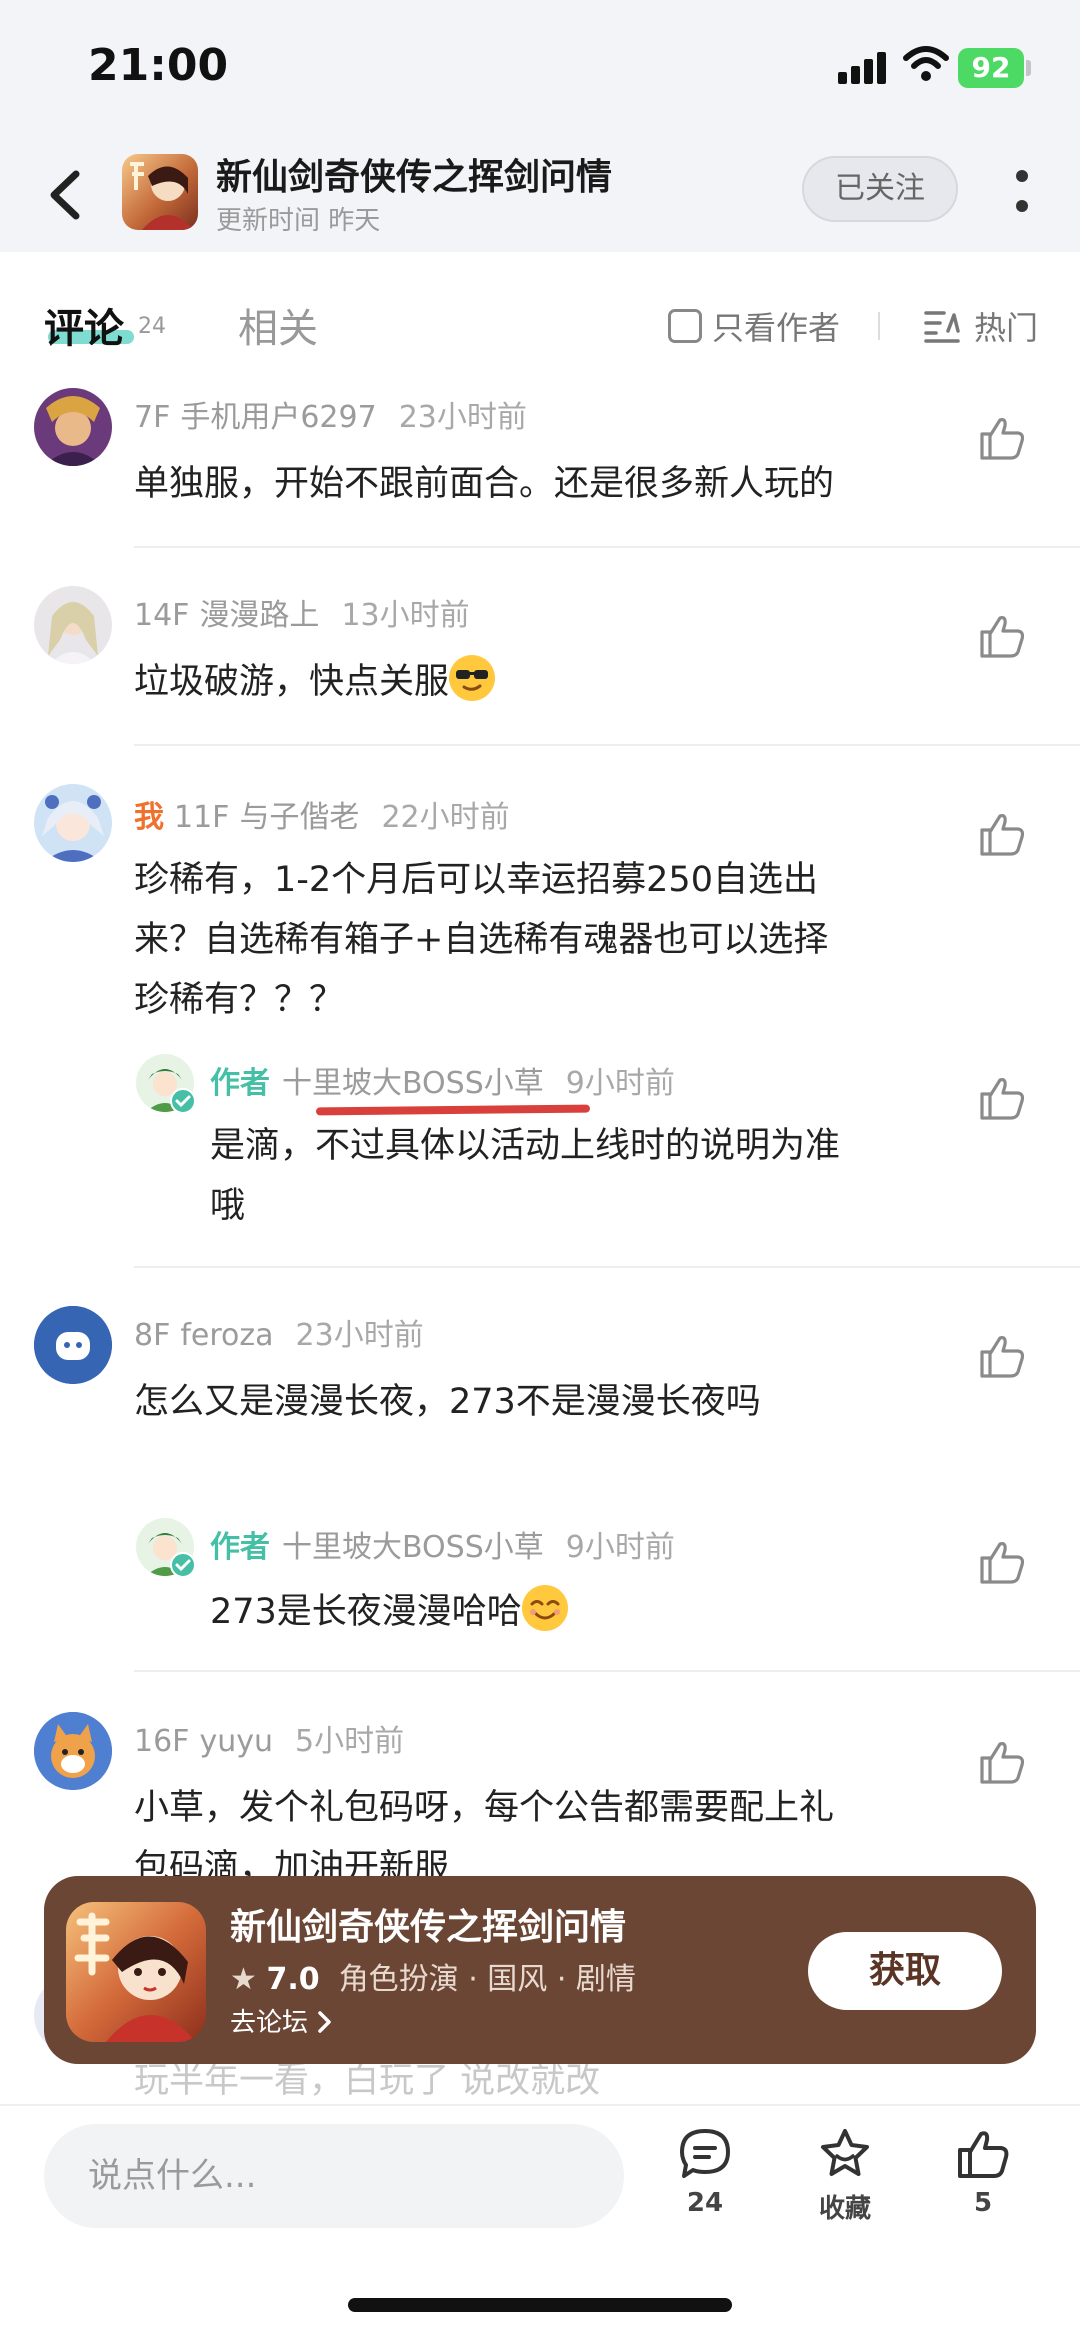 This screenshot has height=2337, width=1080. I want to click on floor-number: 8F, so click(152, 1335).